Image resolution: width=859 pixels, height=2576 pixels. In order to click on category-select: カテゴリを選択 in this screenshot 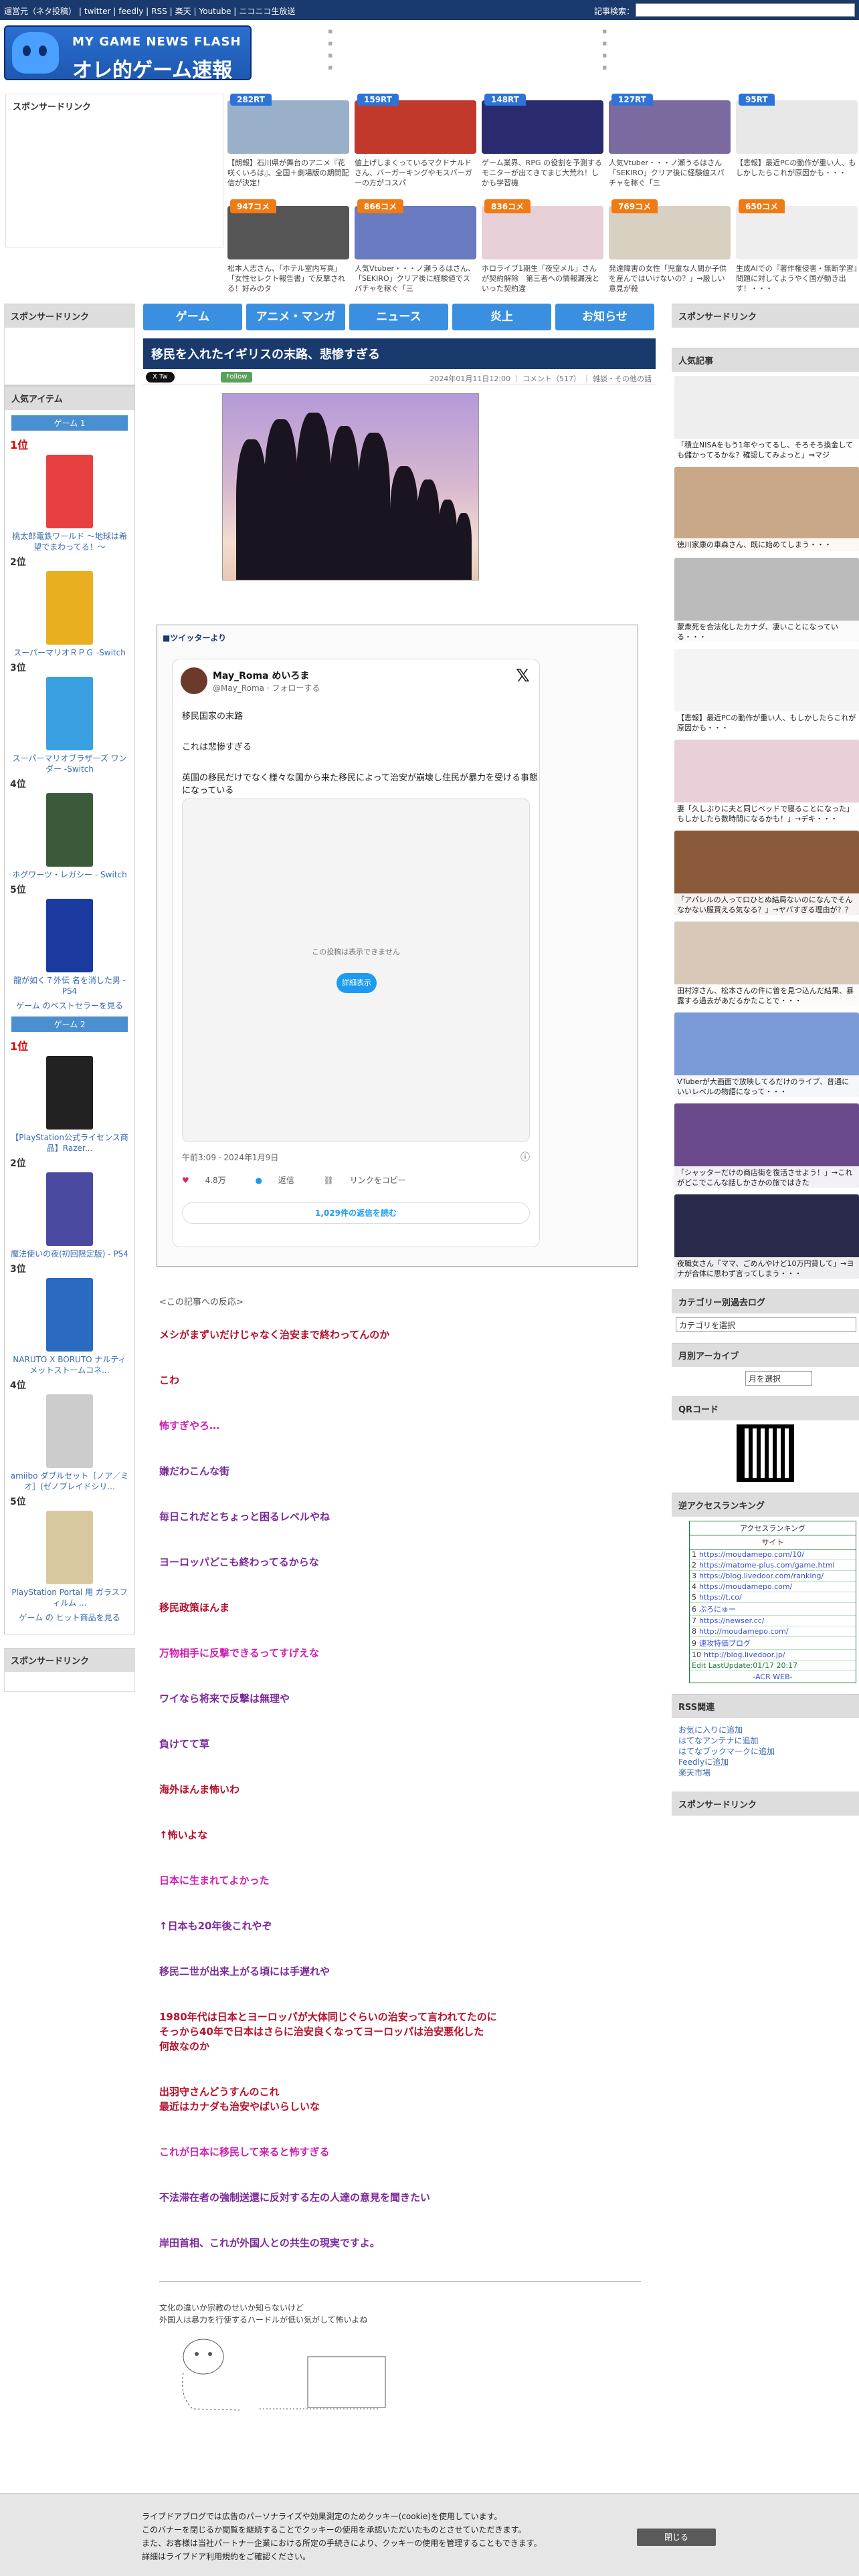, I will do `click(766, 1324)`.